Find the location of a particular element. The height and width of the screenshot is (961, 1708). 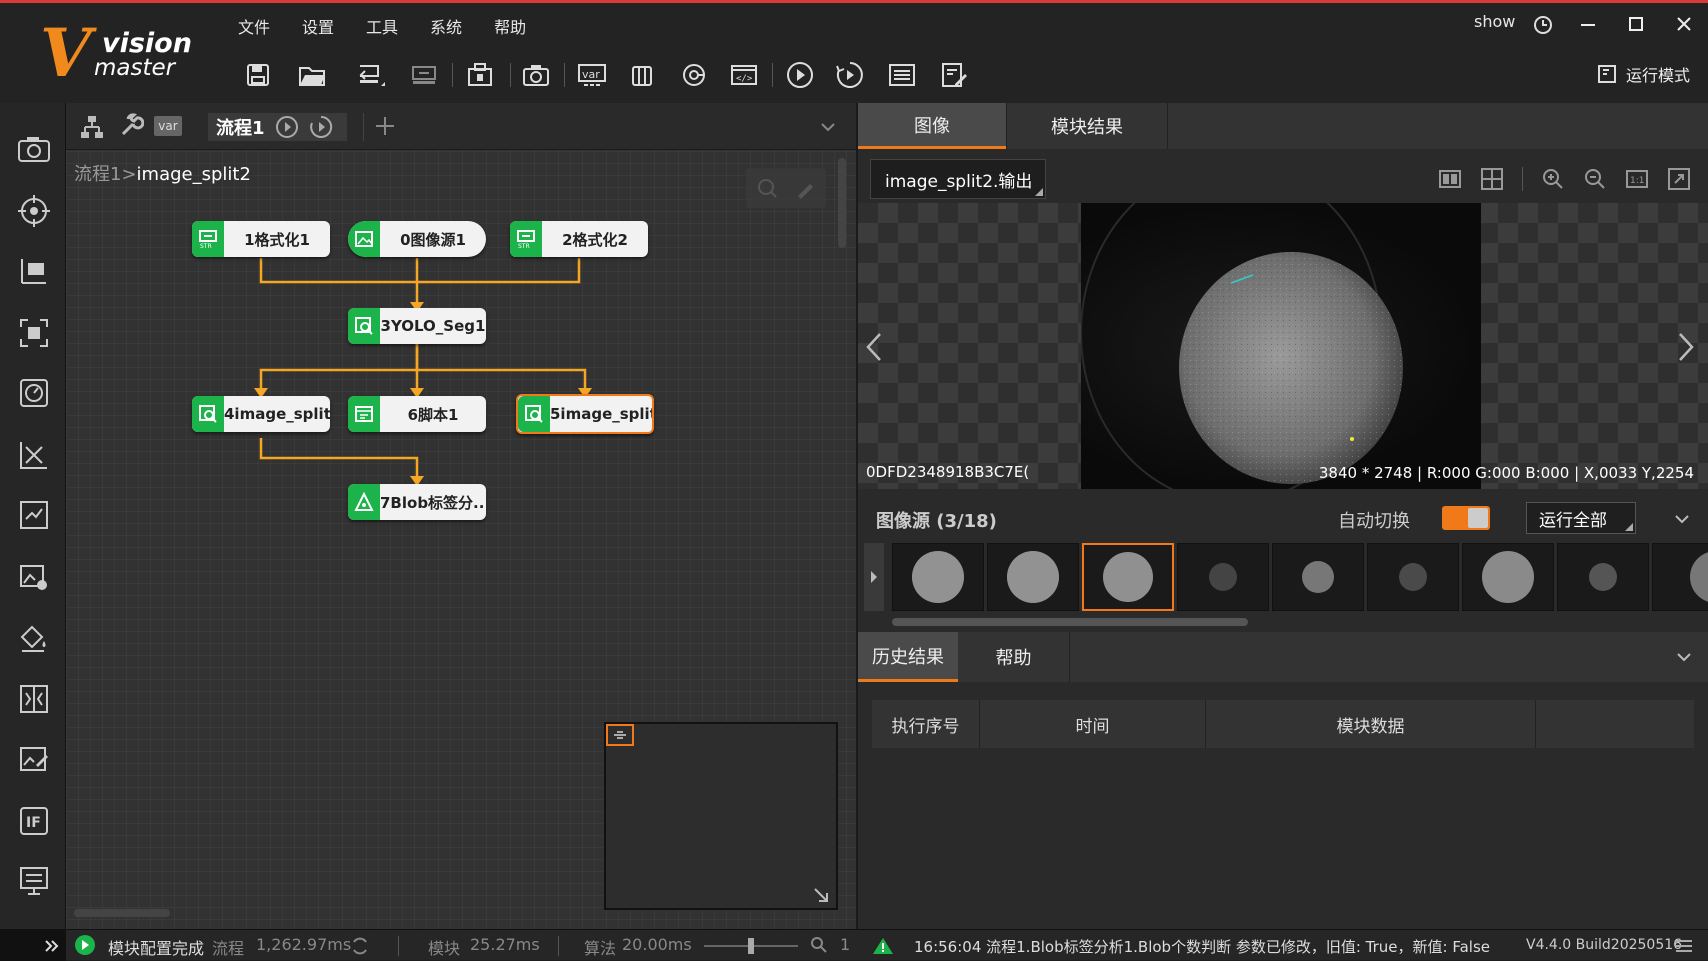

version-label: V4.4.0 Build20250516 is located at coordinates (1604, 945).